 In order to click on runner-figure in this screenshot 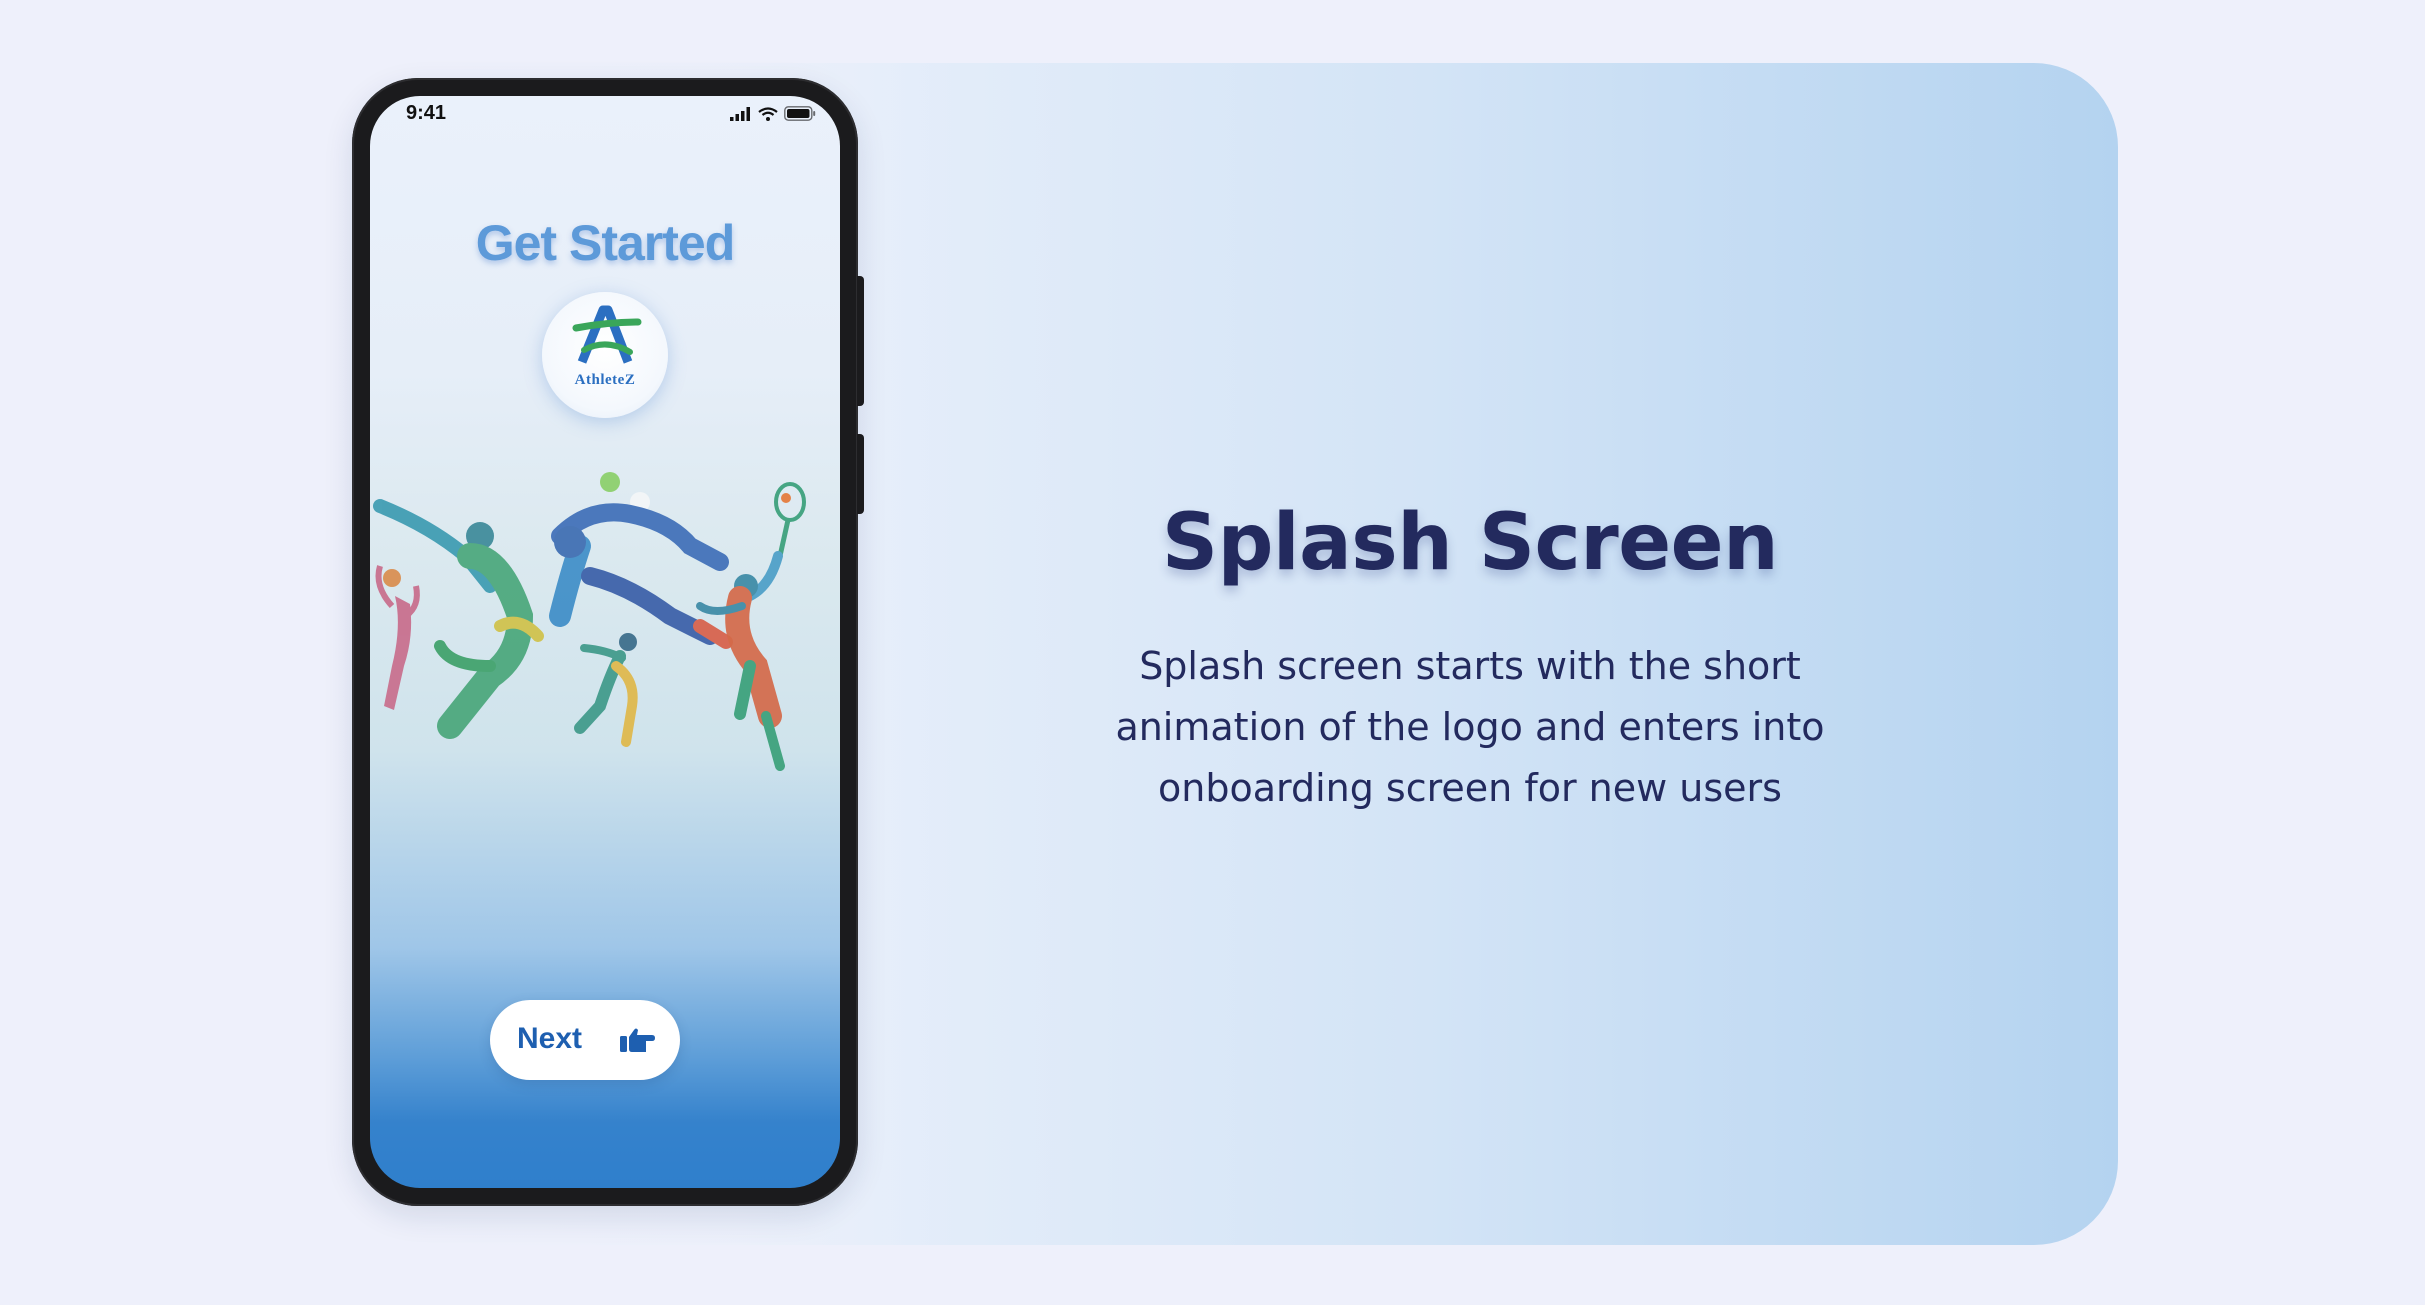, I will do `click(606, 690)`.